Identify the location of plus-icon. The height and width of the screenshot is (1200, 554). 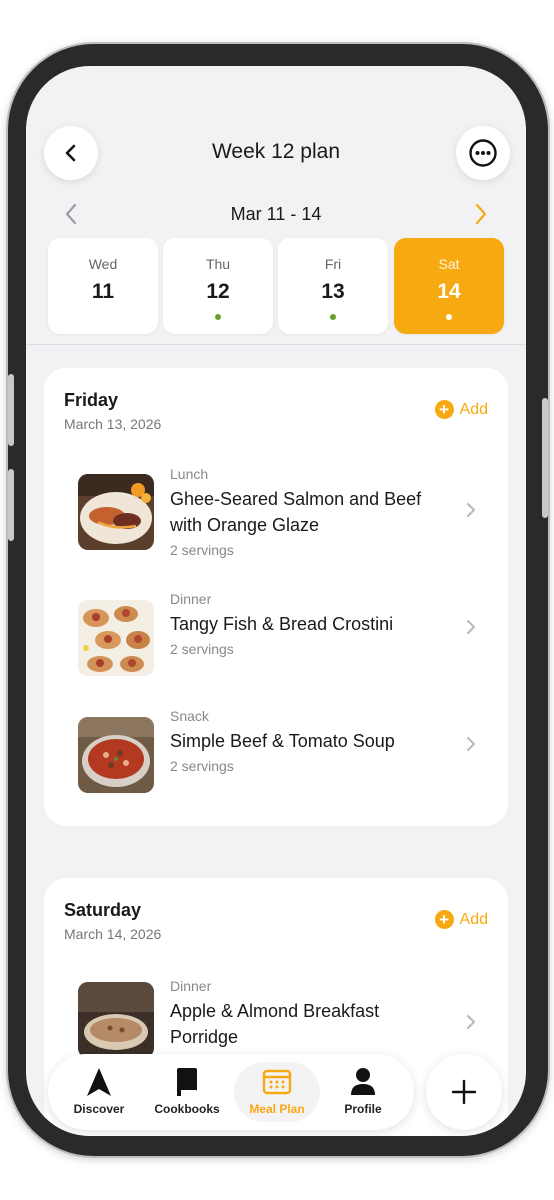
(464, 1092).